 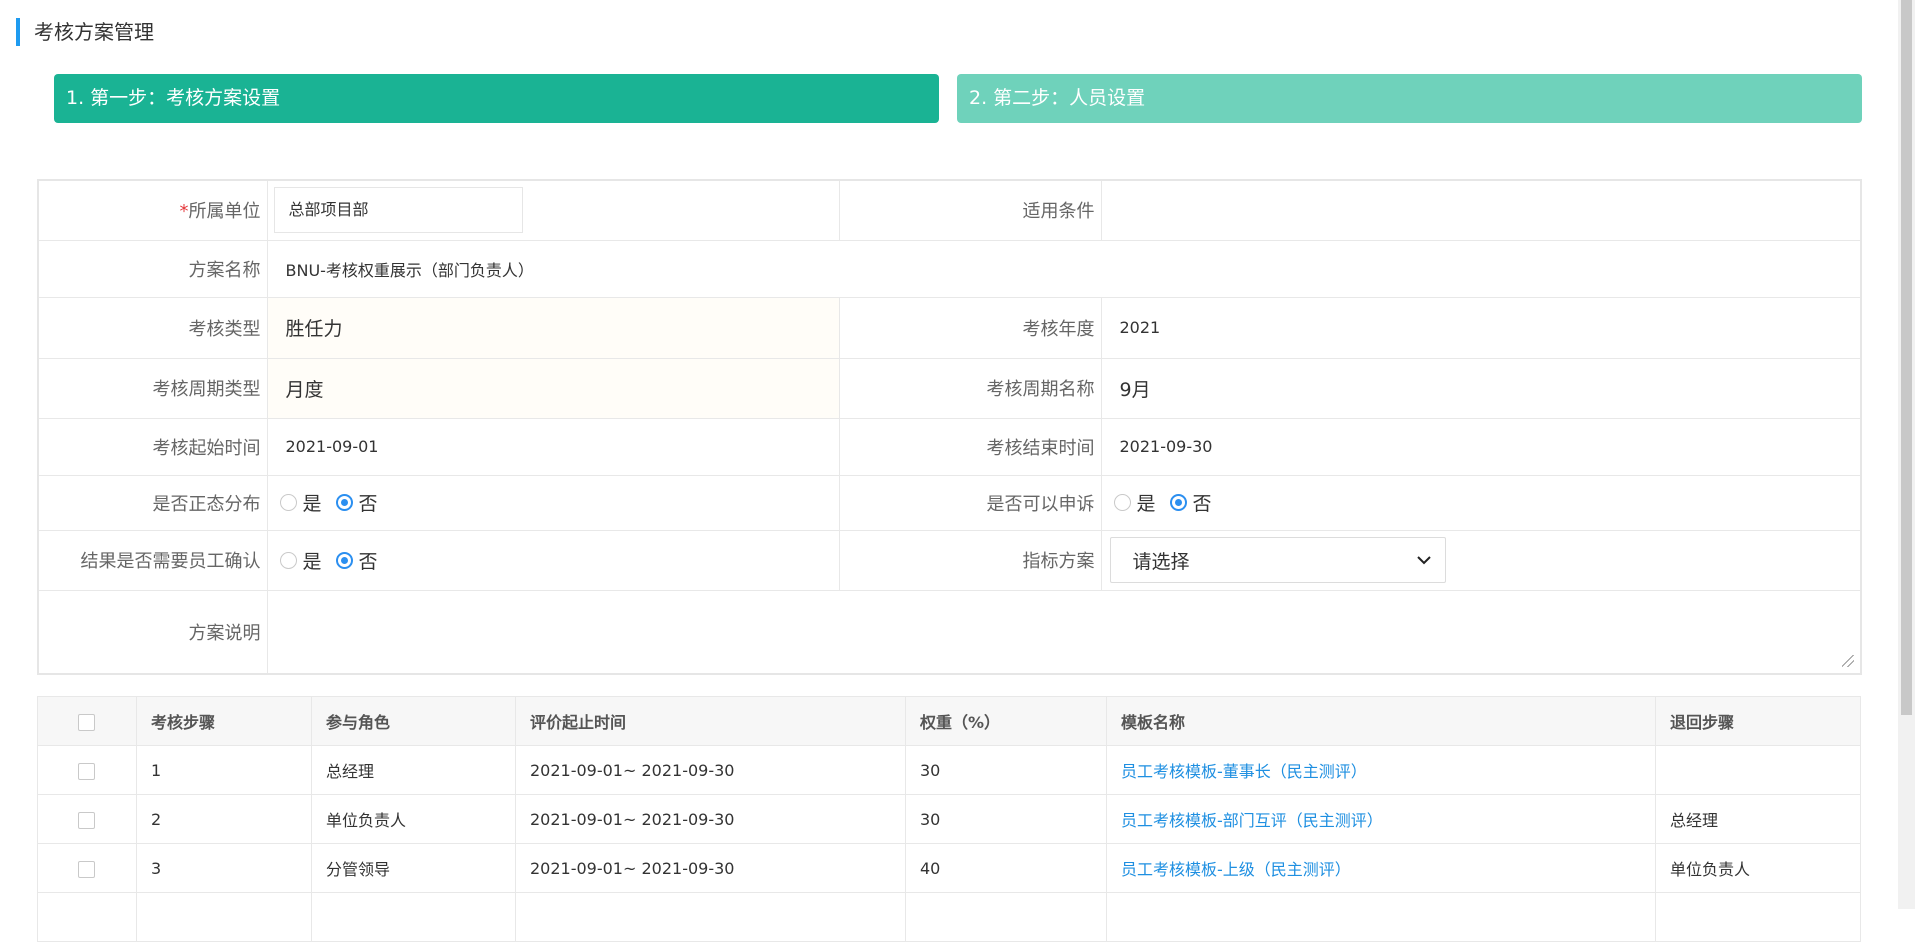 What do you see at coordinates (152, 502) in the screenshot?
I see `normal-dist-label: 是否正态分布` at bounding box center [152, 502].